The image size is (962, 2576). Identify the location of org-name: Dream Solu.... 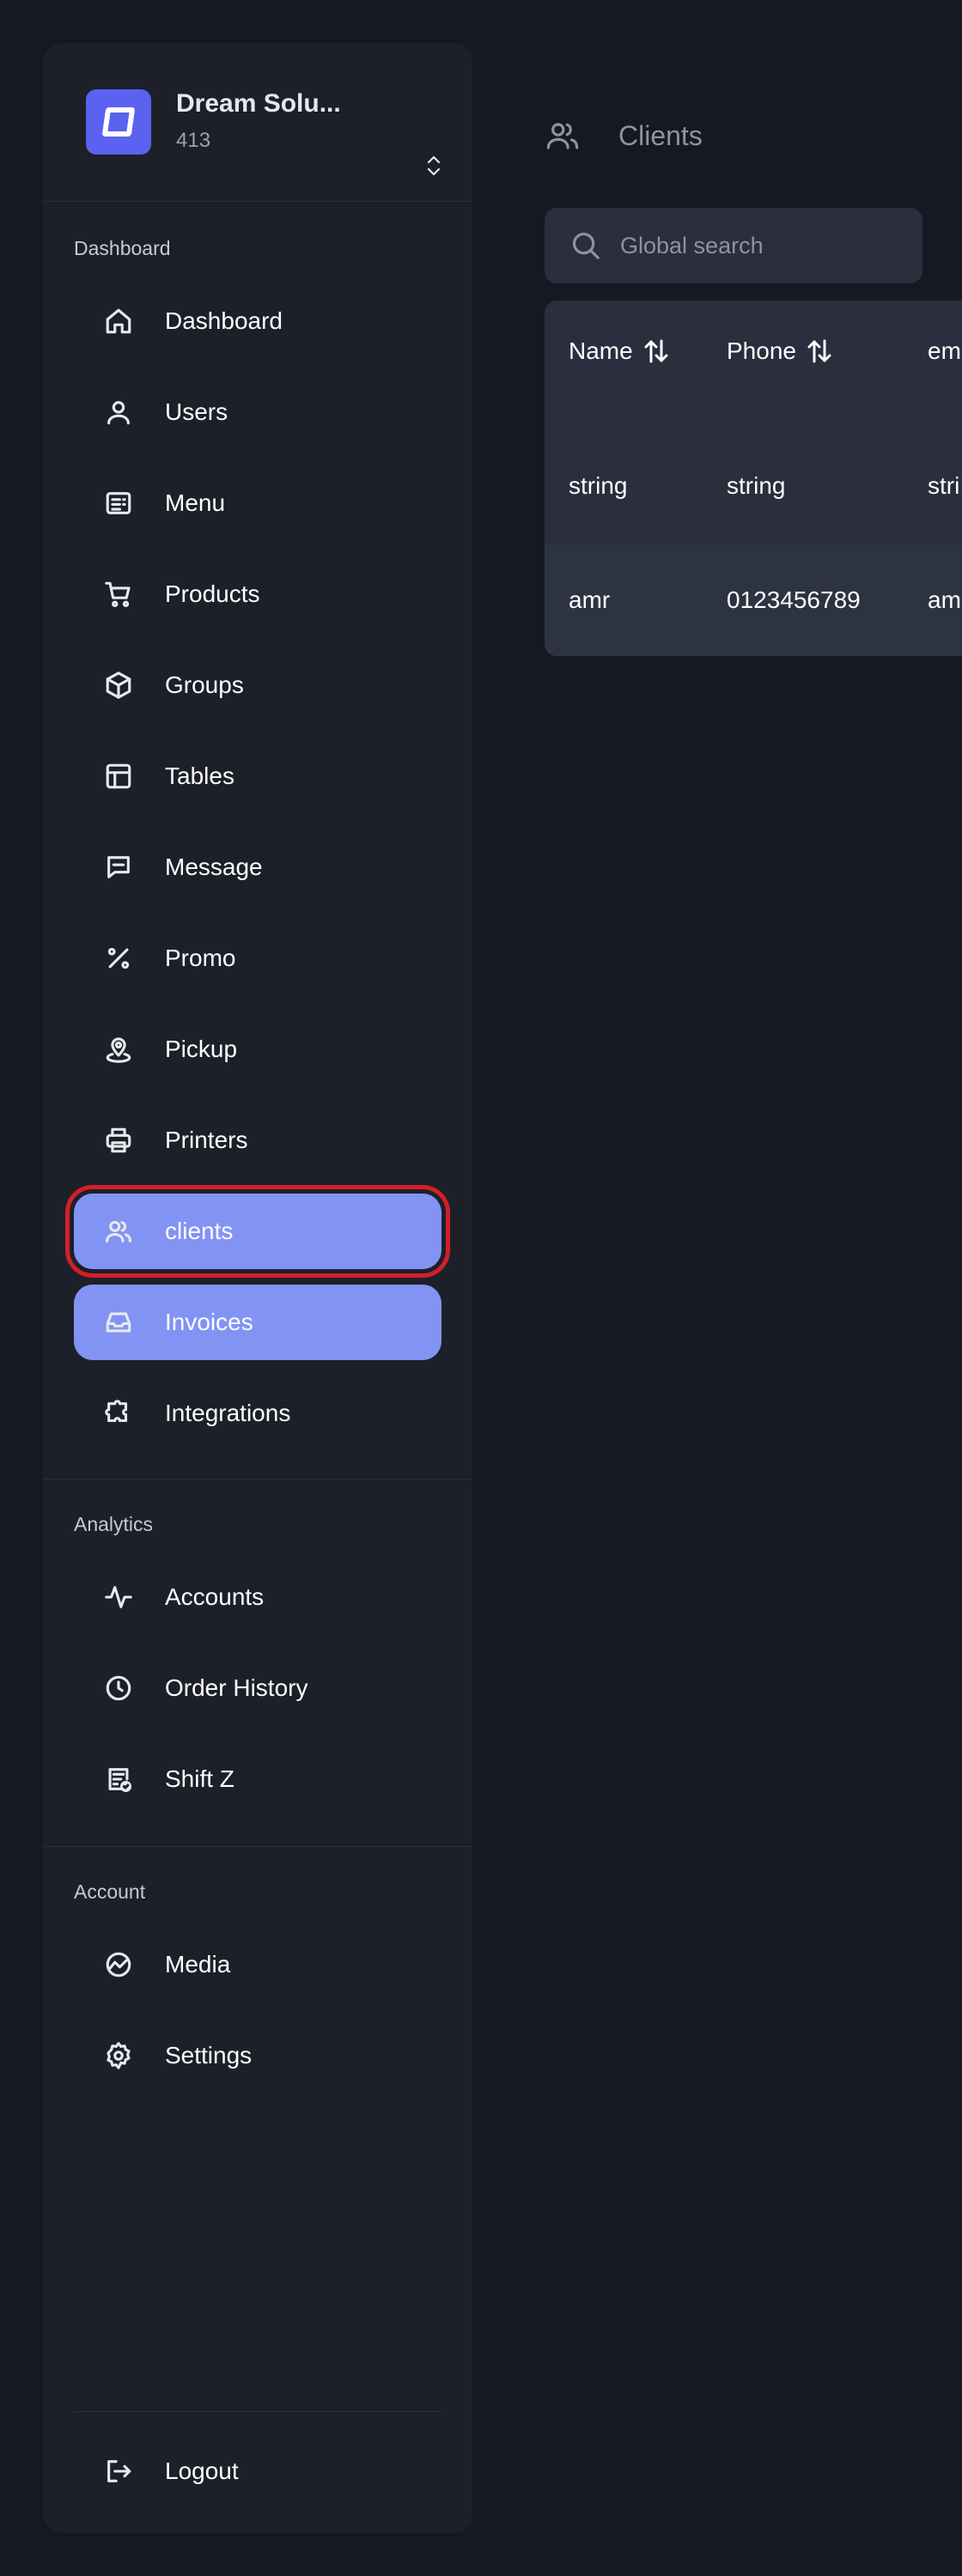
(258, 104).